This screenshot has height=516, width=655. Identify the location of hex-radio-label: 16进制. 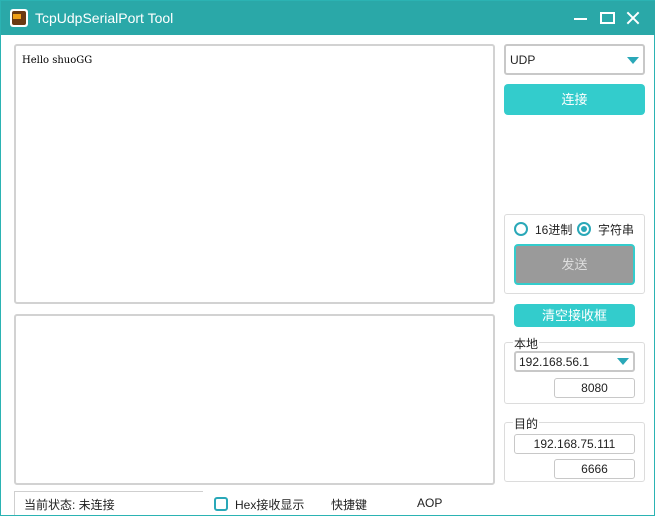
(554, 230).